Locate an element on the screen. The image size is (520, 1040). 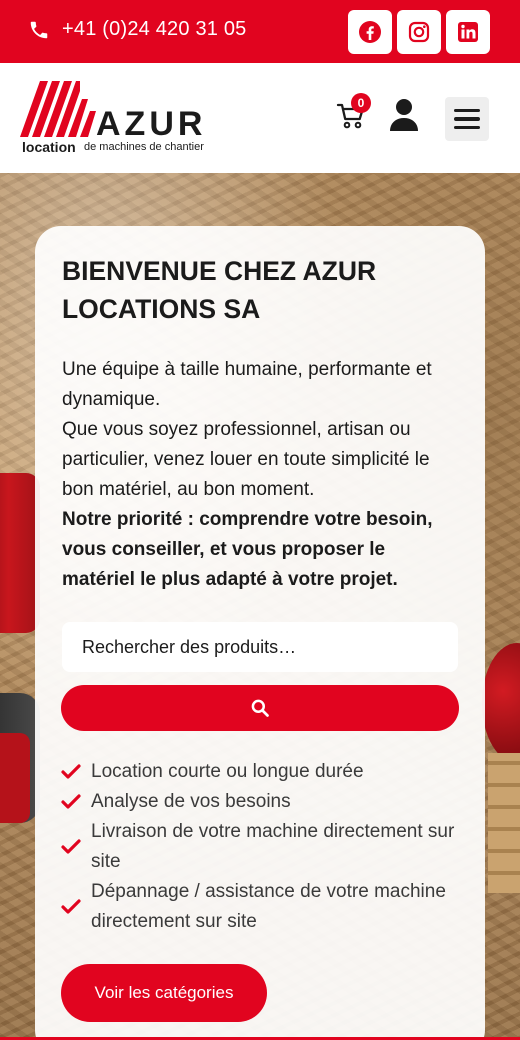
product-search-input is located at coordinates (260, 647).